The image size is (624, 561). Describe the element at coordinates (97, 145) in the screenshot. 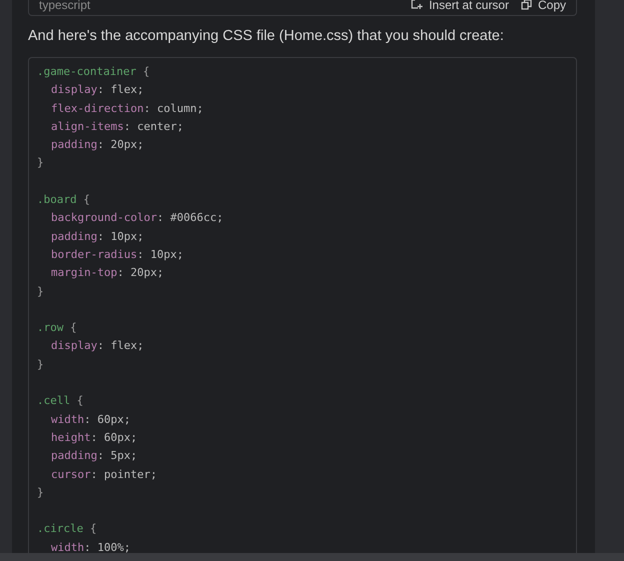

I see `code-line: padding: 20px;` at that location.